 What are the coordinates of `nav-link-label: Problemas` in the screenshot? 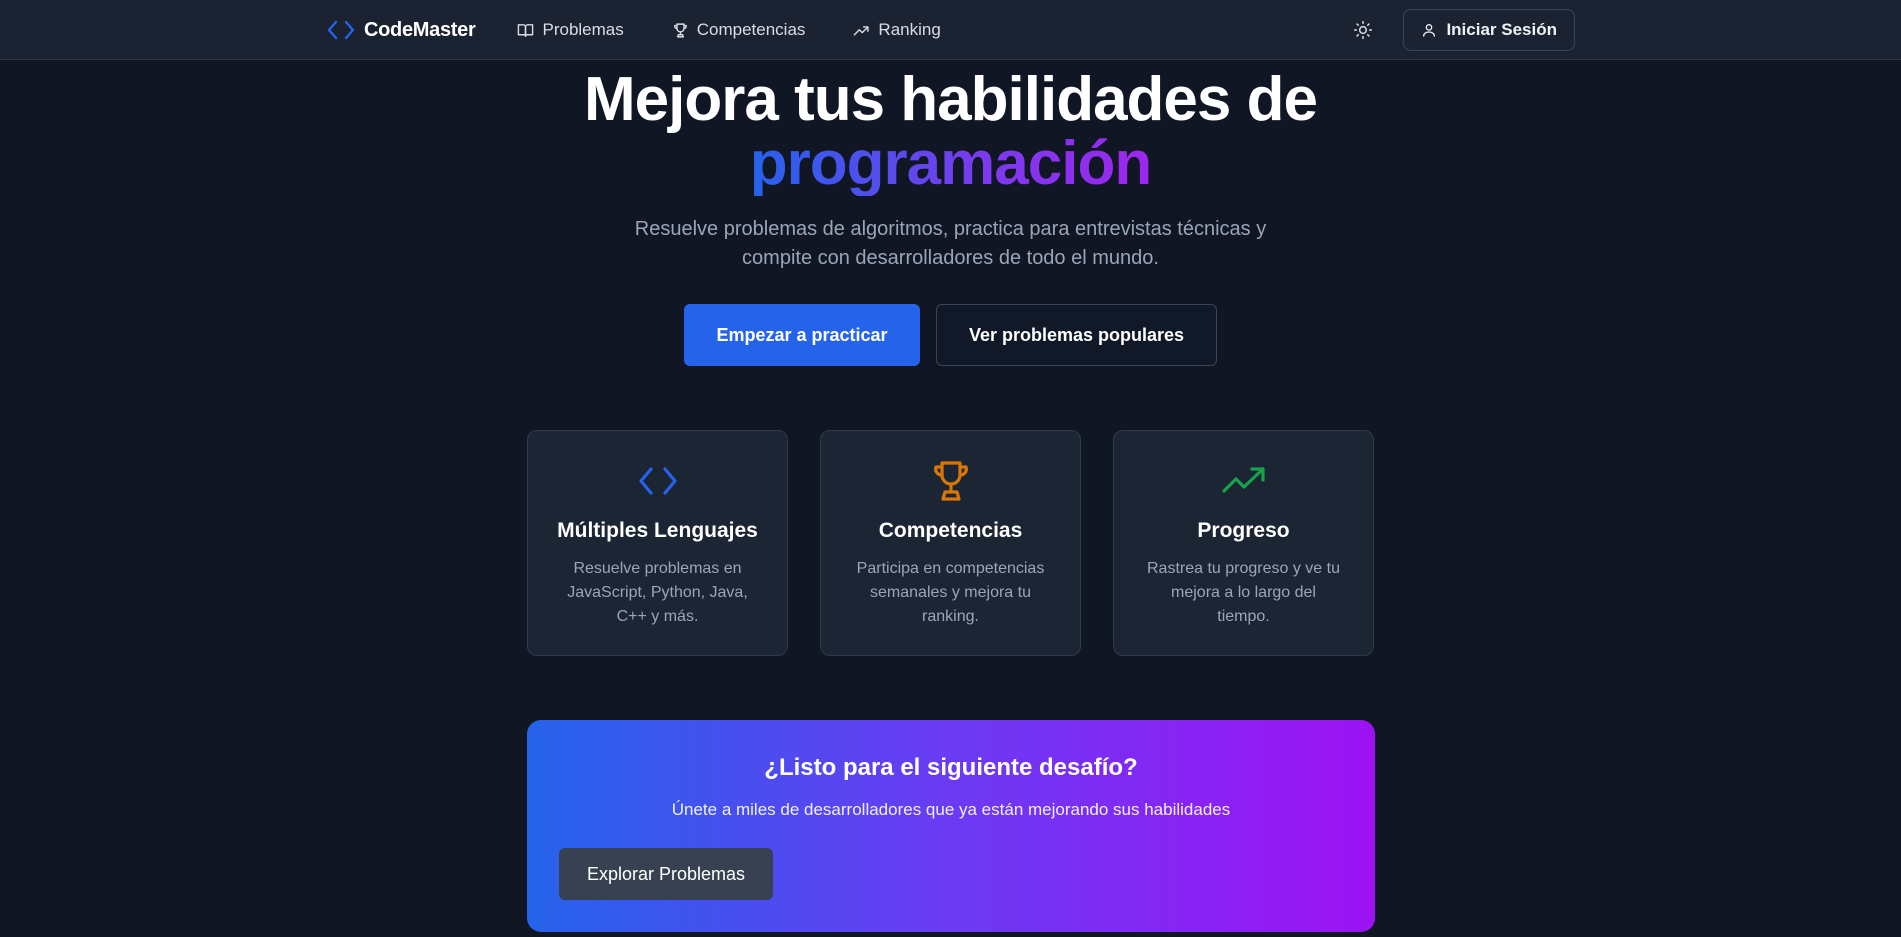 It's located at (583, 29).